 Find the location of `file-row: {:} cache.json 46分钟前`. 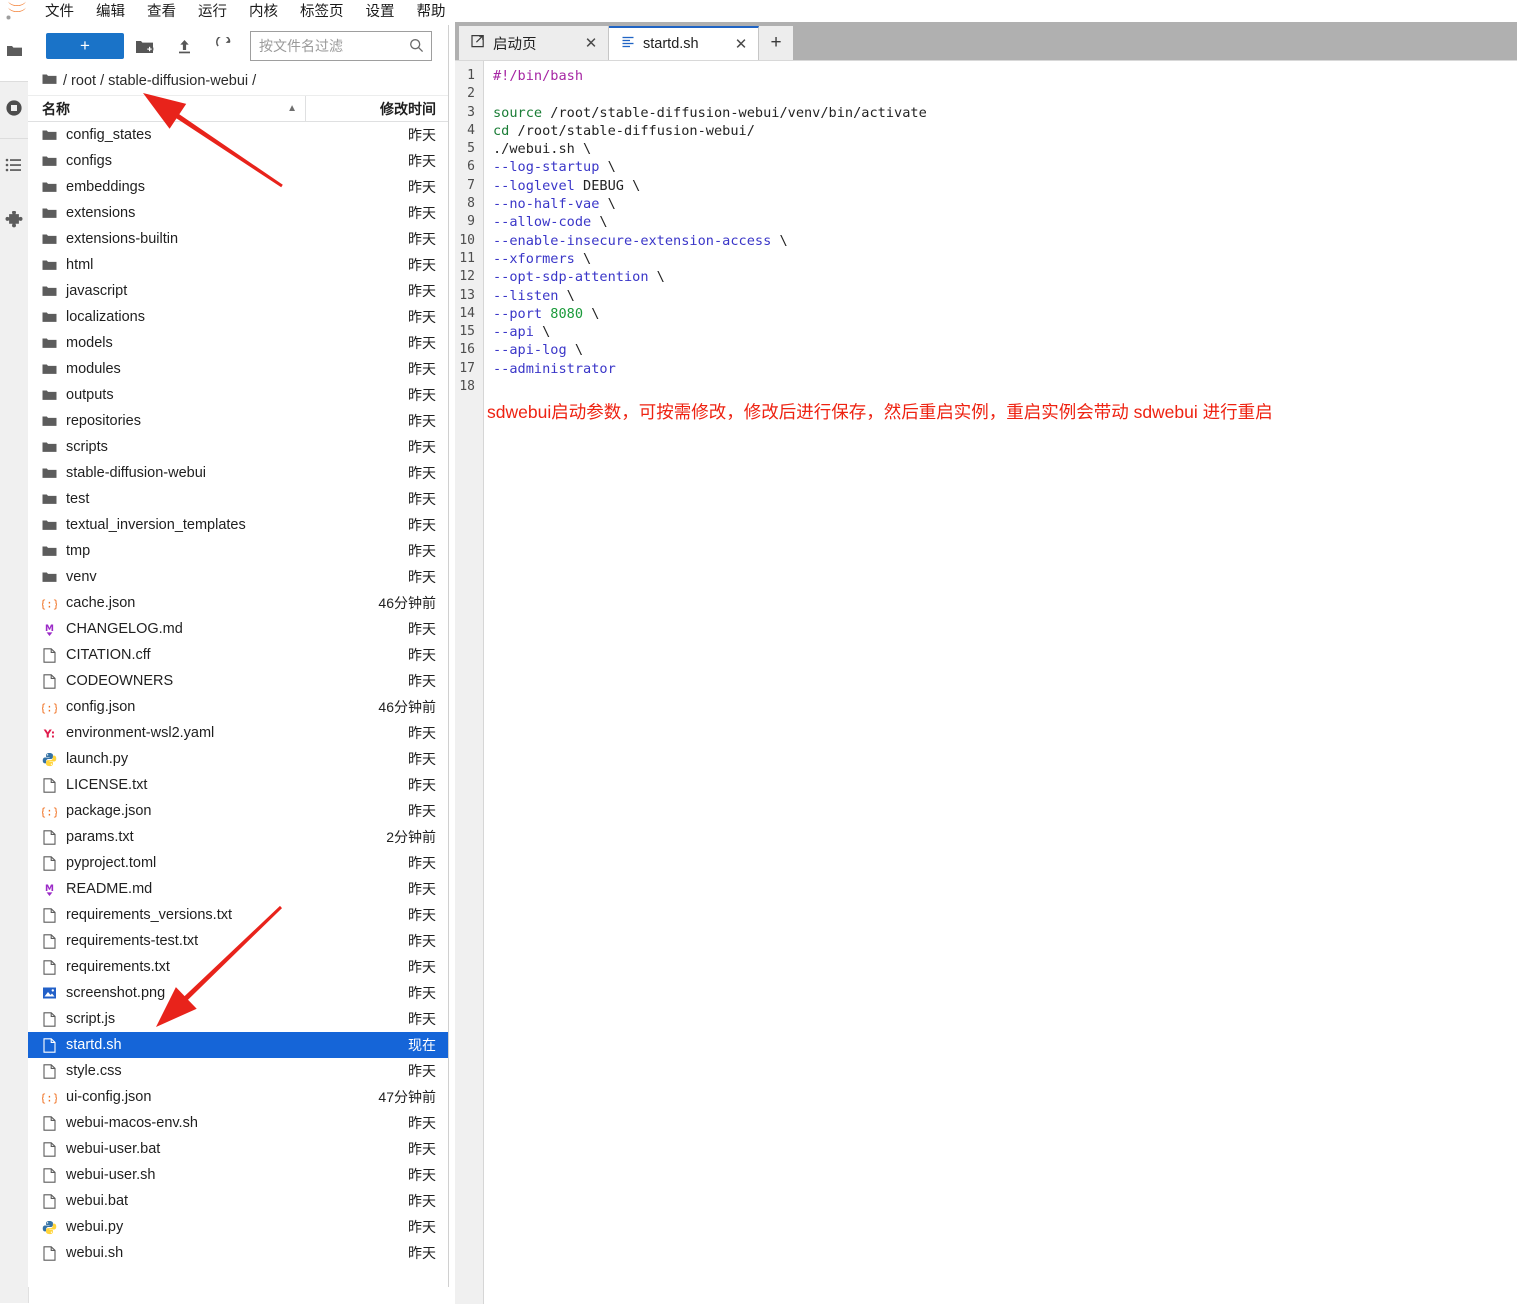

file-row: {:} cache.json 46分钟前 is located at coordinates (238, 603).